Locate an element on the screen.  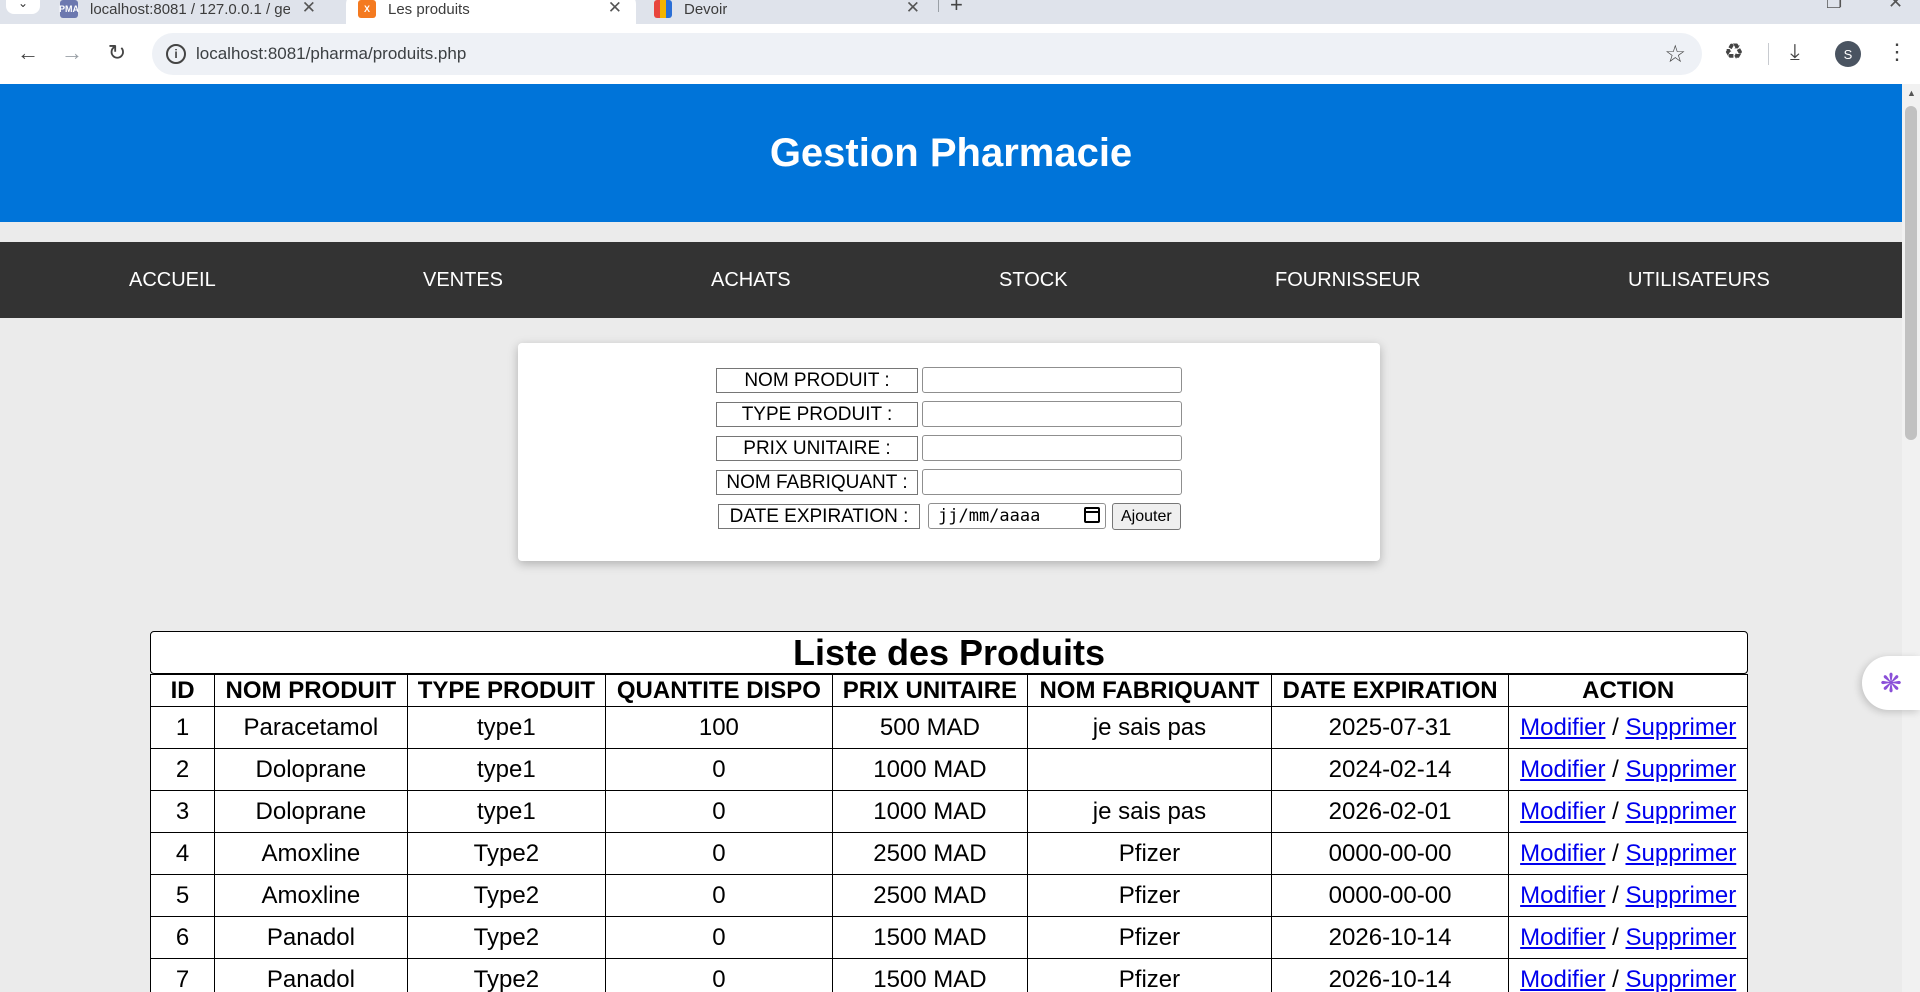
type-produit-input is located at coordinates (1052, 414).